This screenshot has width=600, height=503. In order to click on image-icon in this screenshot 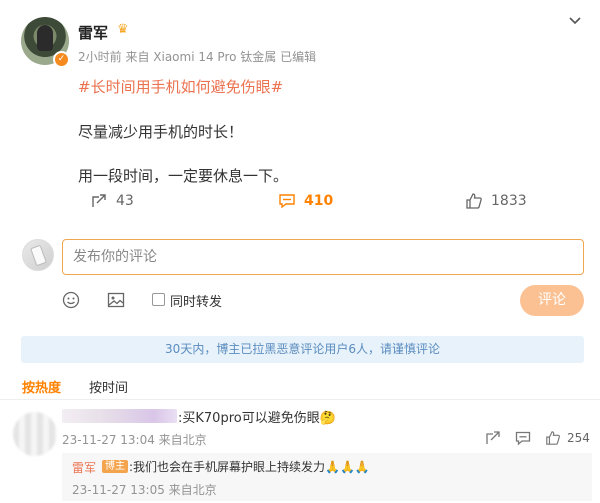, I will do `click(116, 300)`.